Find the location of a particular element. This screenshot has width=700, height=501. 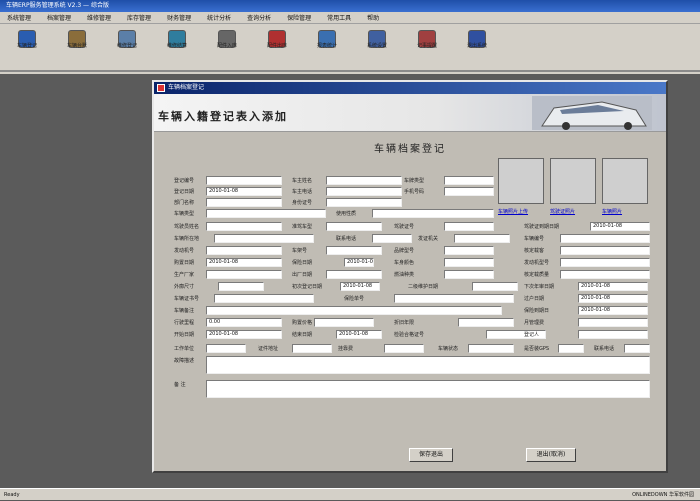

input-reg-fee is located at coordinates (404, 348).